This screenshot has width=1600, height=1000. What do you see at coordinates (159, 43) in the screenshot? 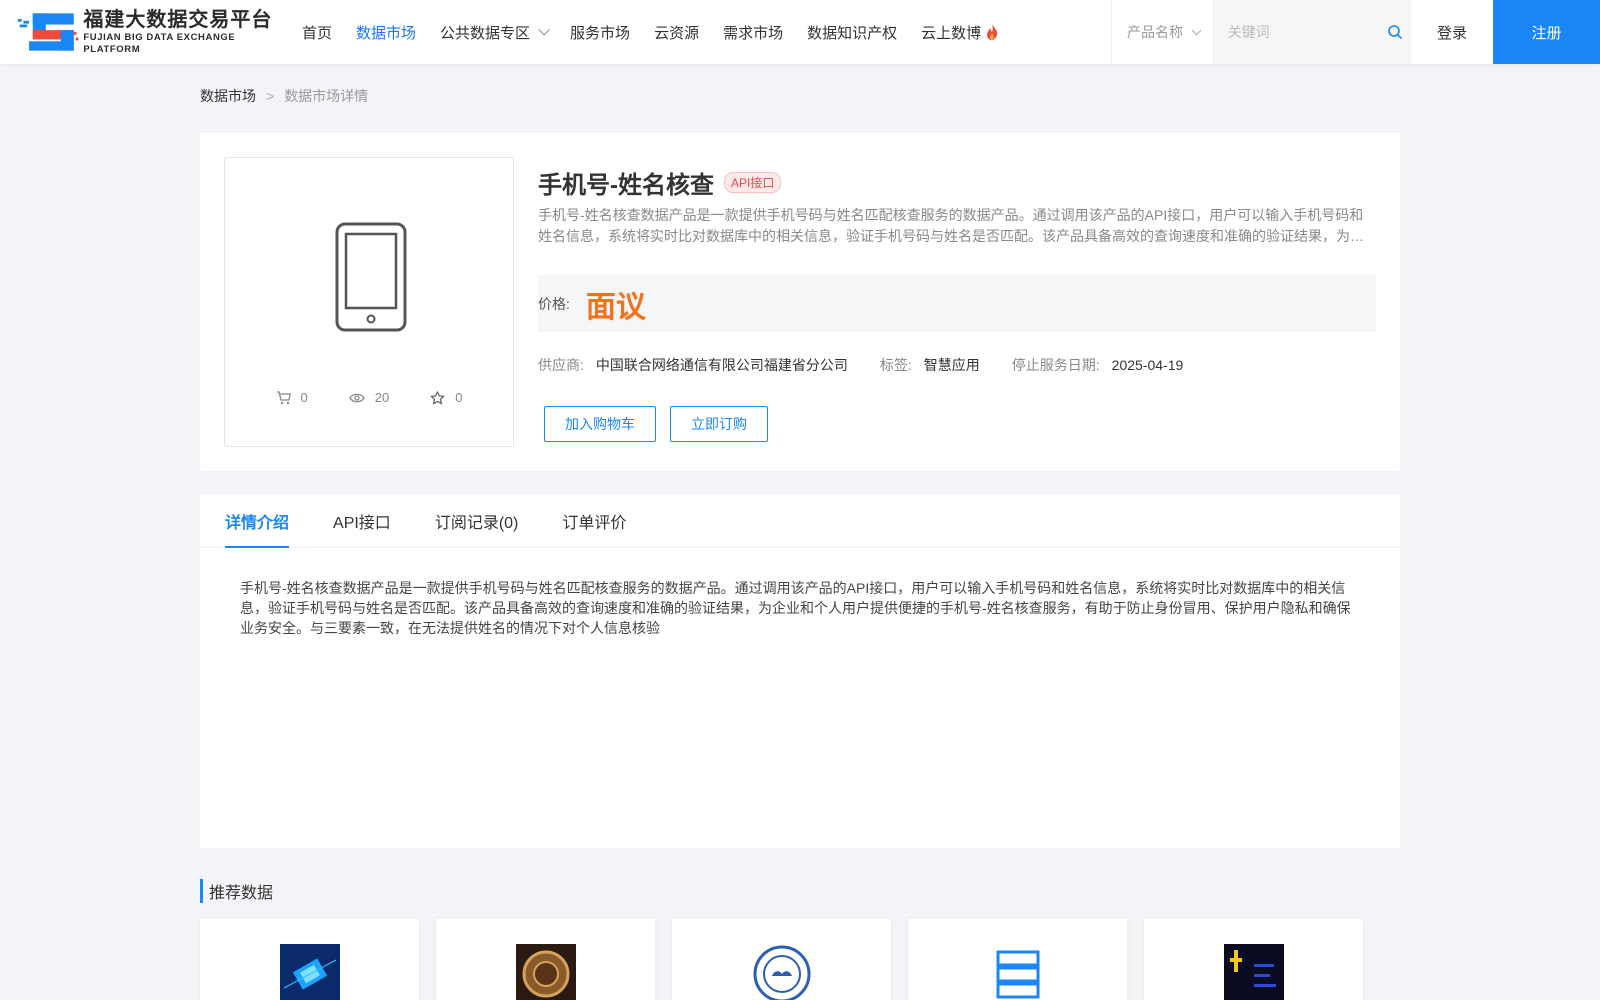
I see `logo-subtitle: FUJIAN BIG DATA EXCHANGE PLATFORM` at bounding box center [159, 43].